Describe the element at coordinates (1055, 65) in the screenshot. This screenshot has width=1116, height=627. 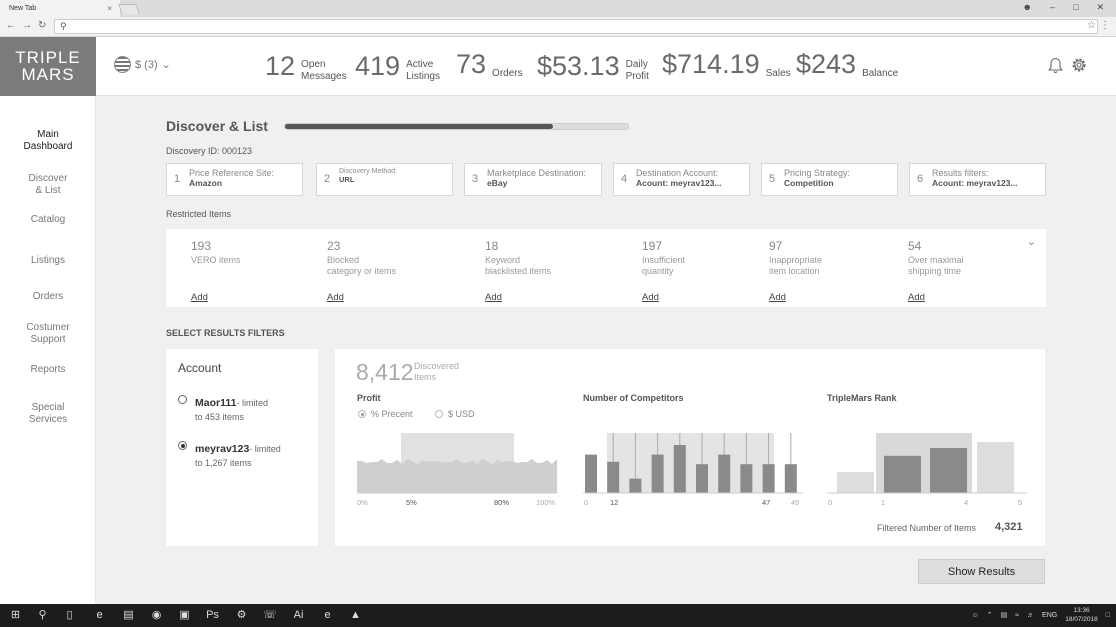
I see `bell-icon` at that location.